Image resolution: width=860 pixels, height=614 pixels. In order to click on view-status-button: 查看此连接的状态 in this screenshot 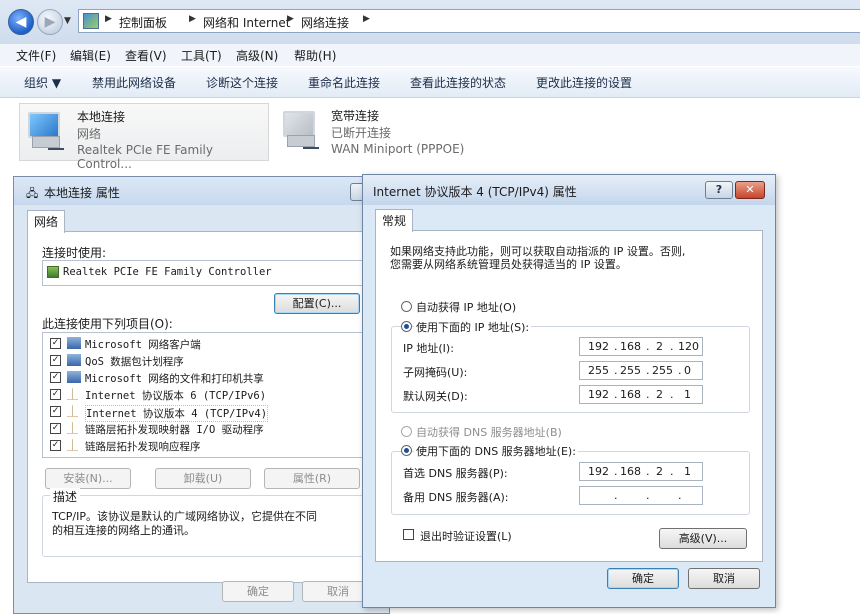, I will do `click(458, 82)`.